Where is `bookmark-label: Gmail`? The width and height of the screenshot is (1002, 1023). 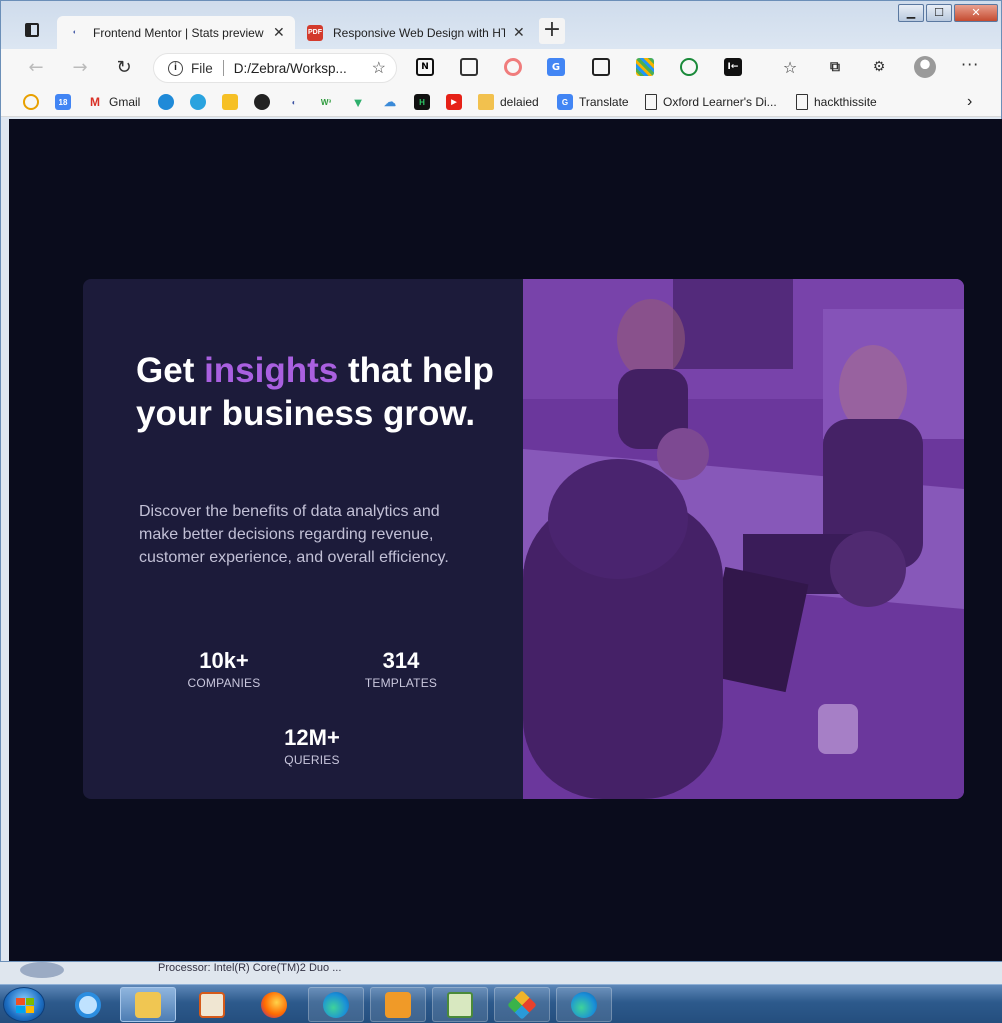 bookmark-label: Gmail is located at coordinates (125, 102).